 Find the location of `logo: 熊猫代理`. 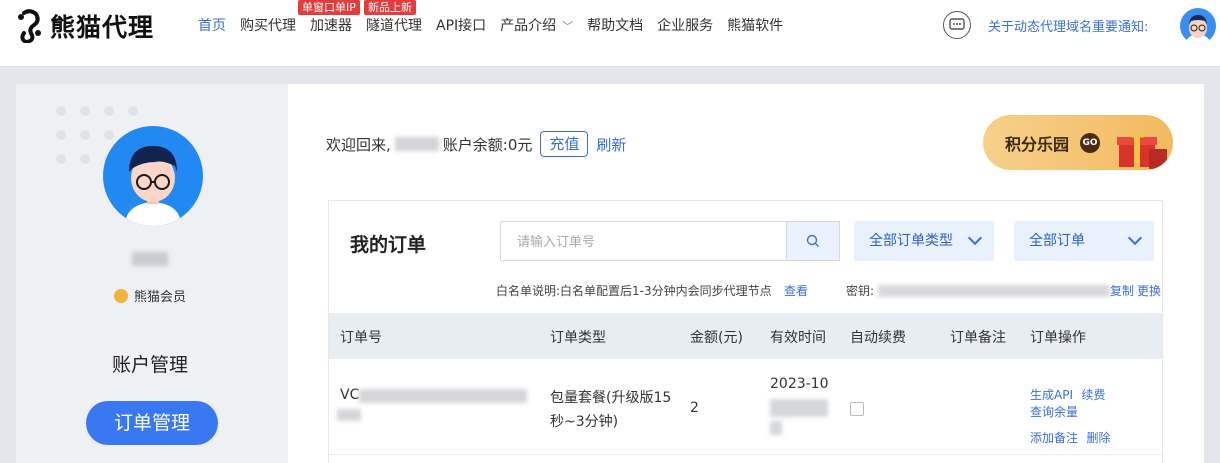

logo: 熊猫代理 is located at coordinates (85, 26).